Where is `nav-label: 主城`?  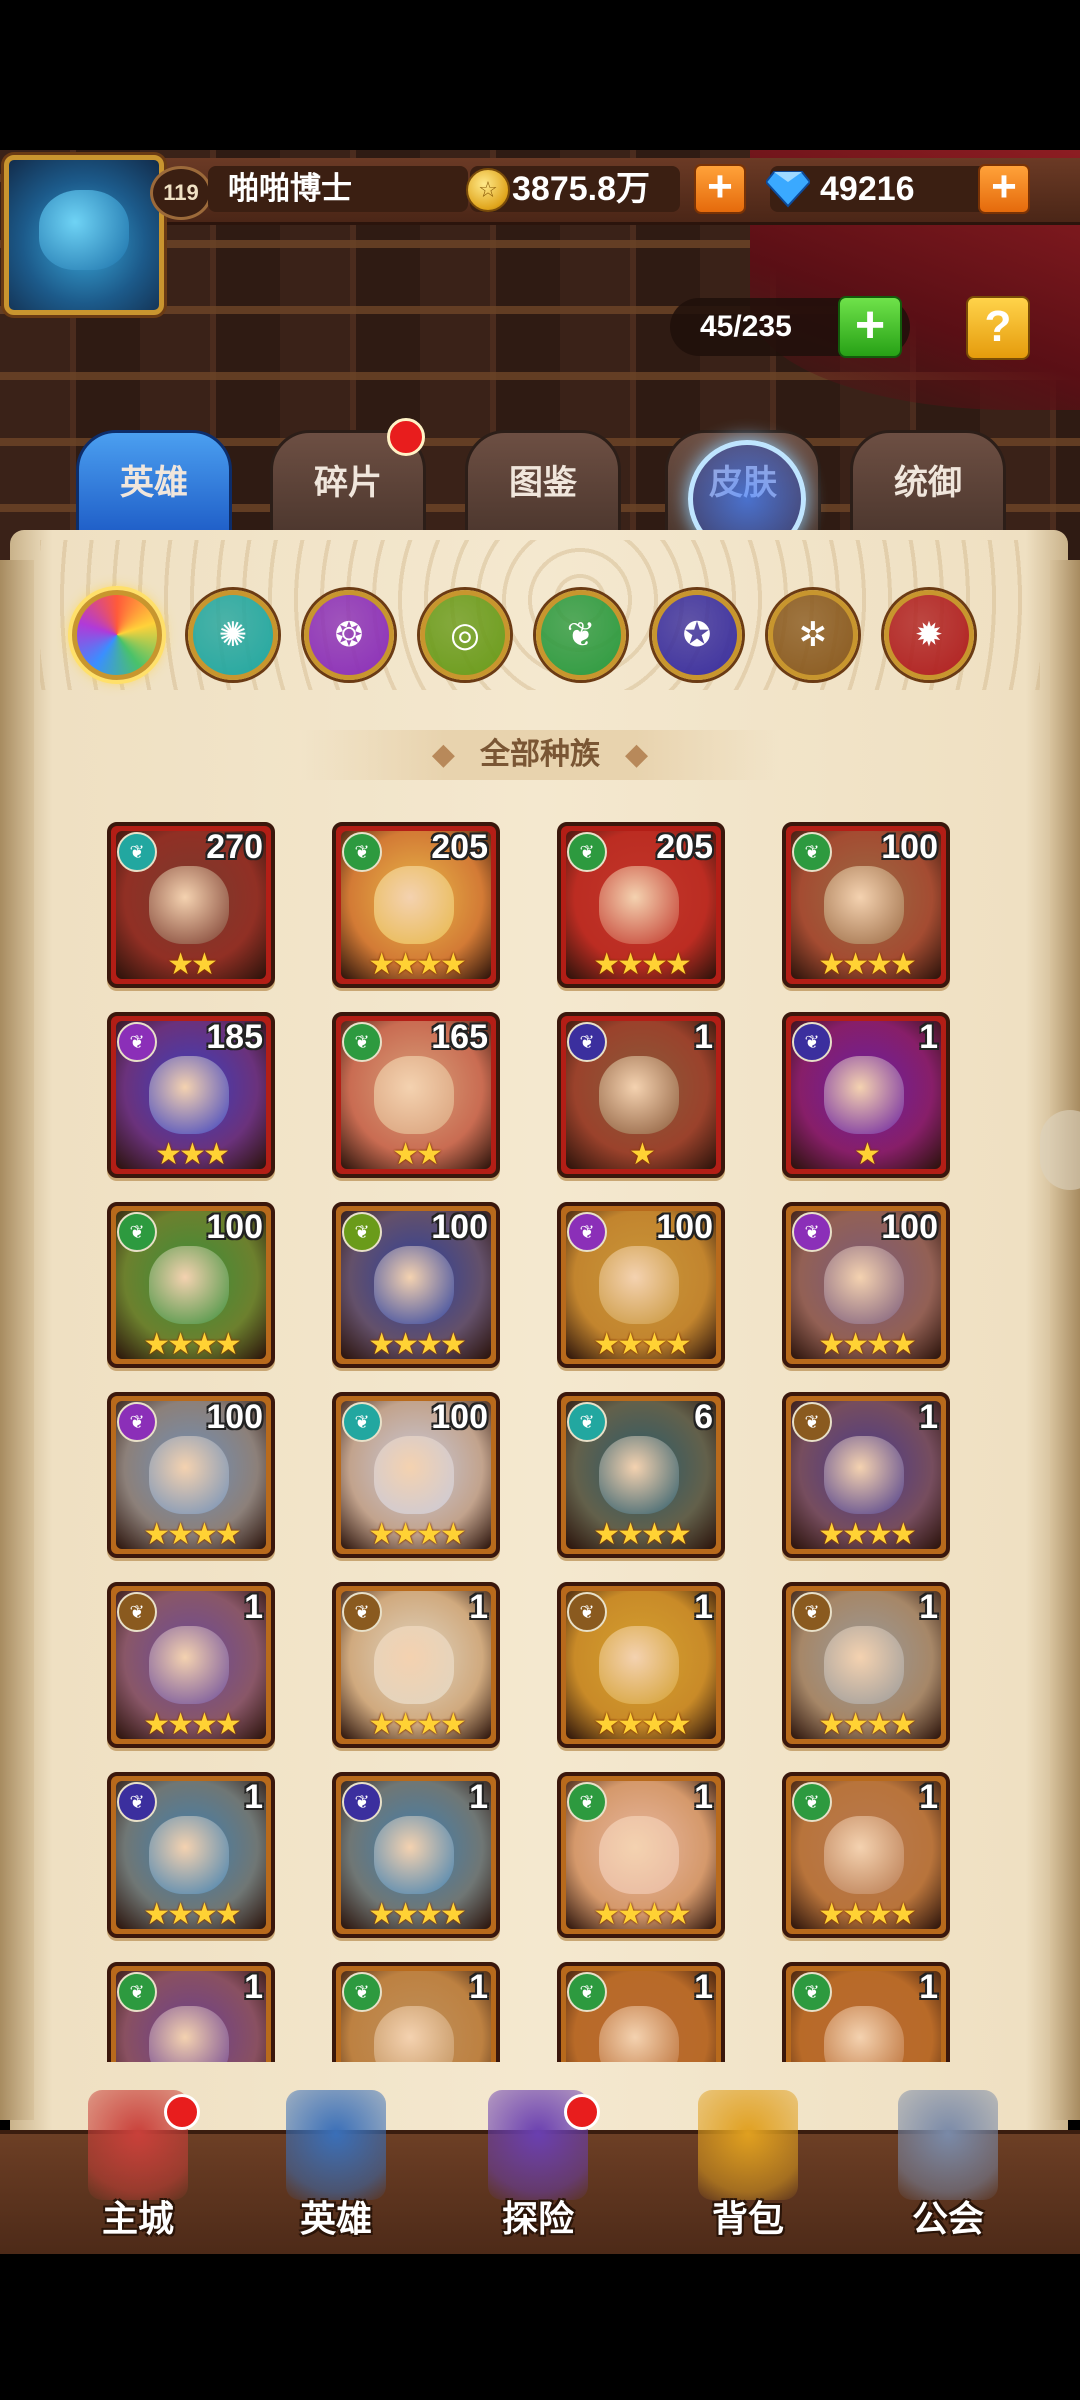
nav-label: 主城 is located at coordinates (137, 2218).